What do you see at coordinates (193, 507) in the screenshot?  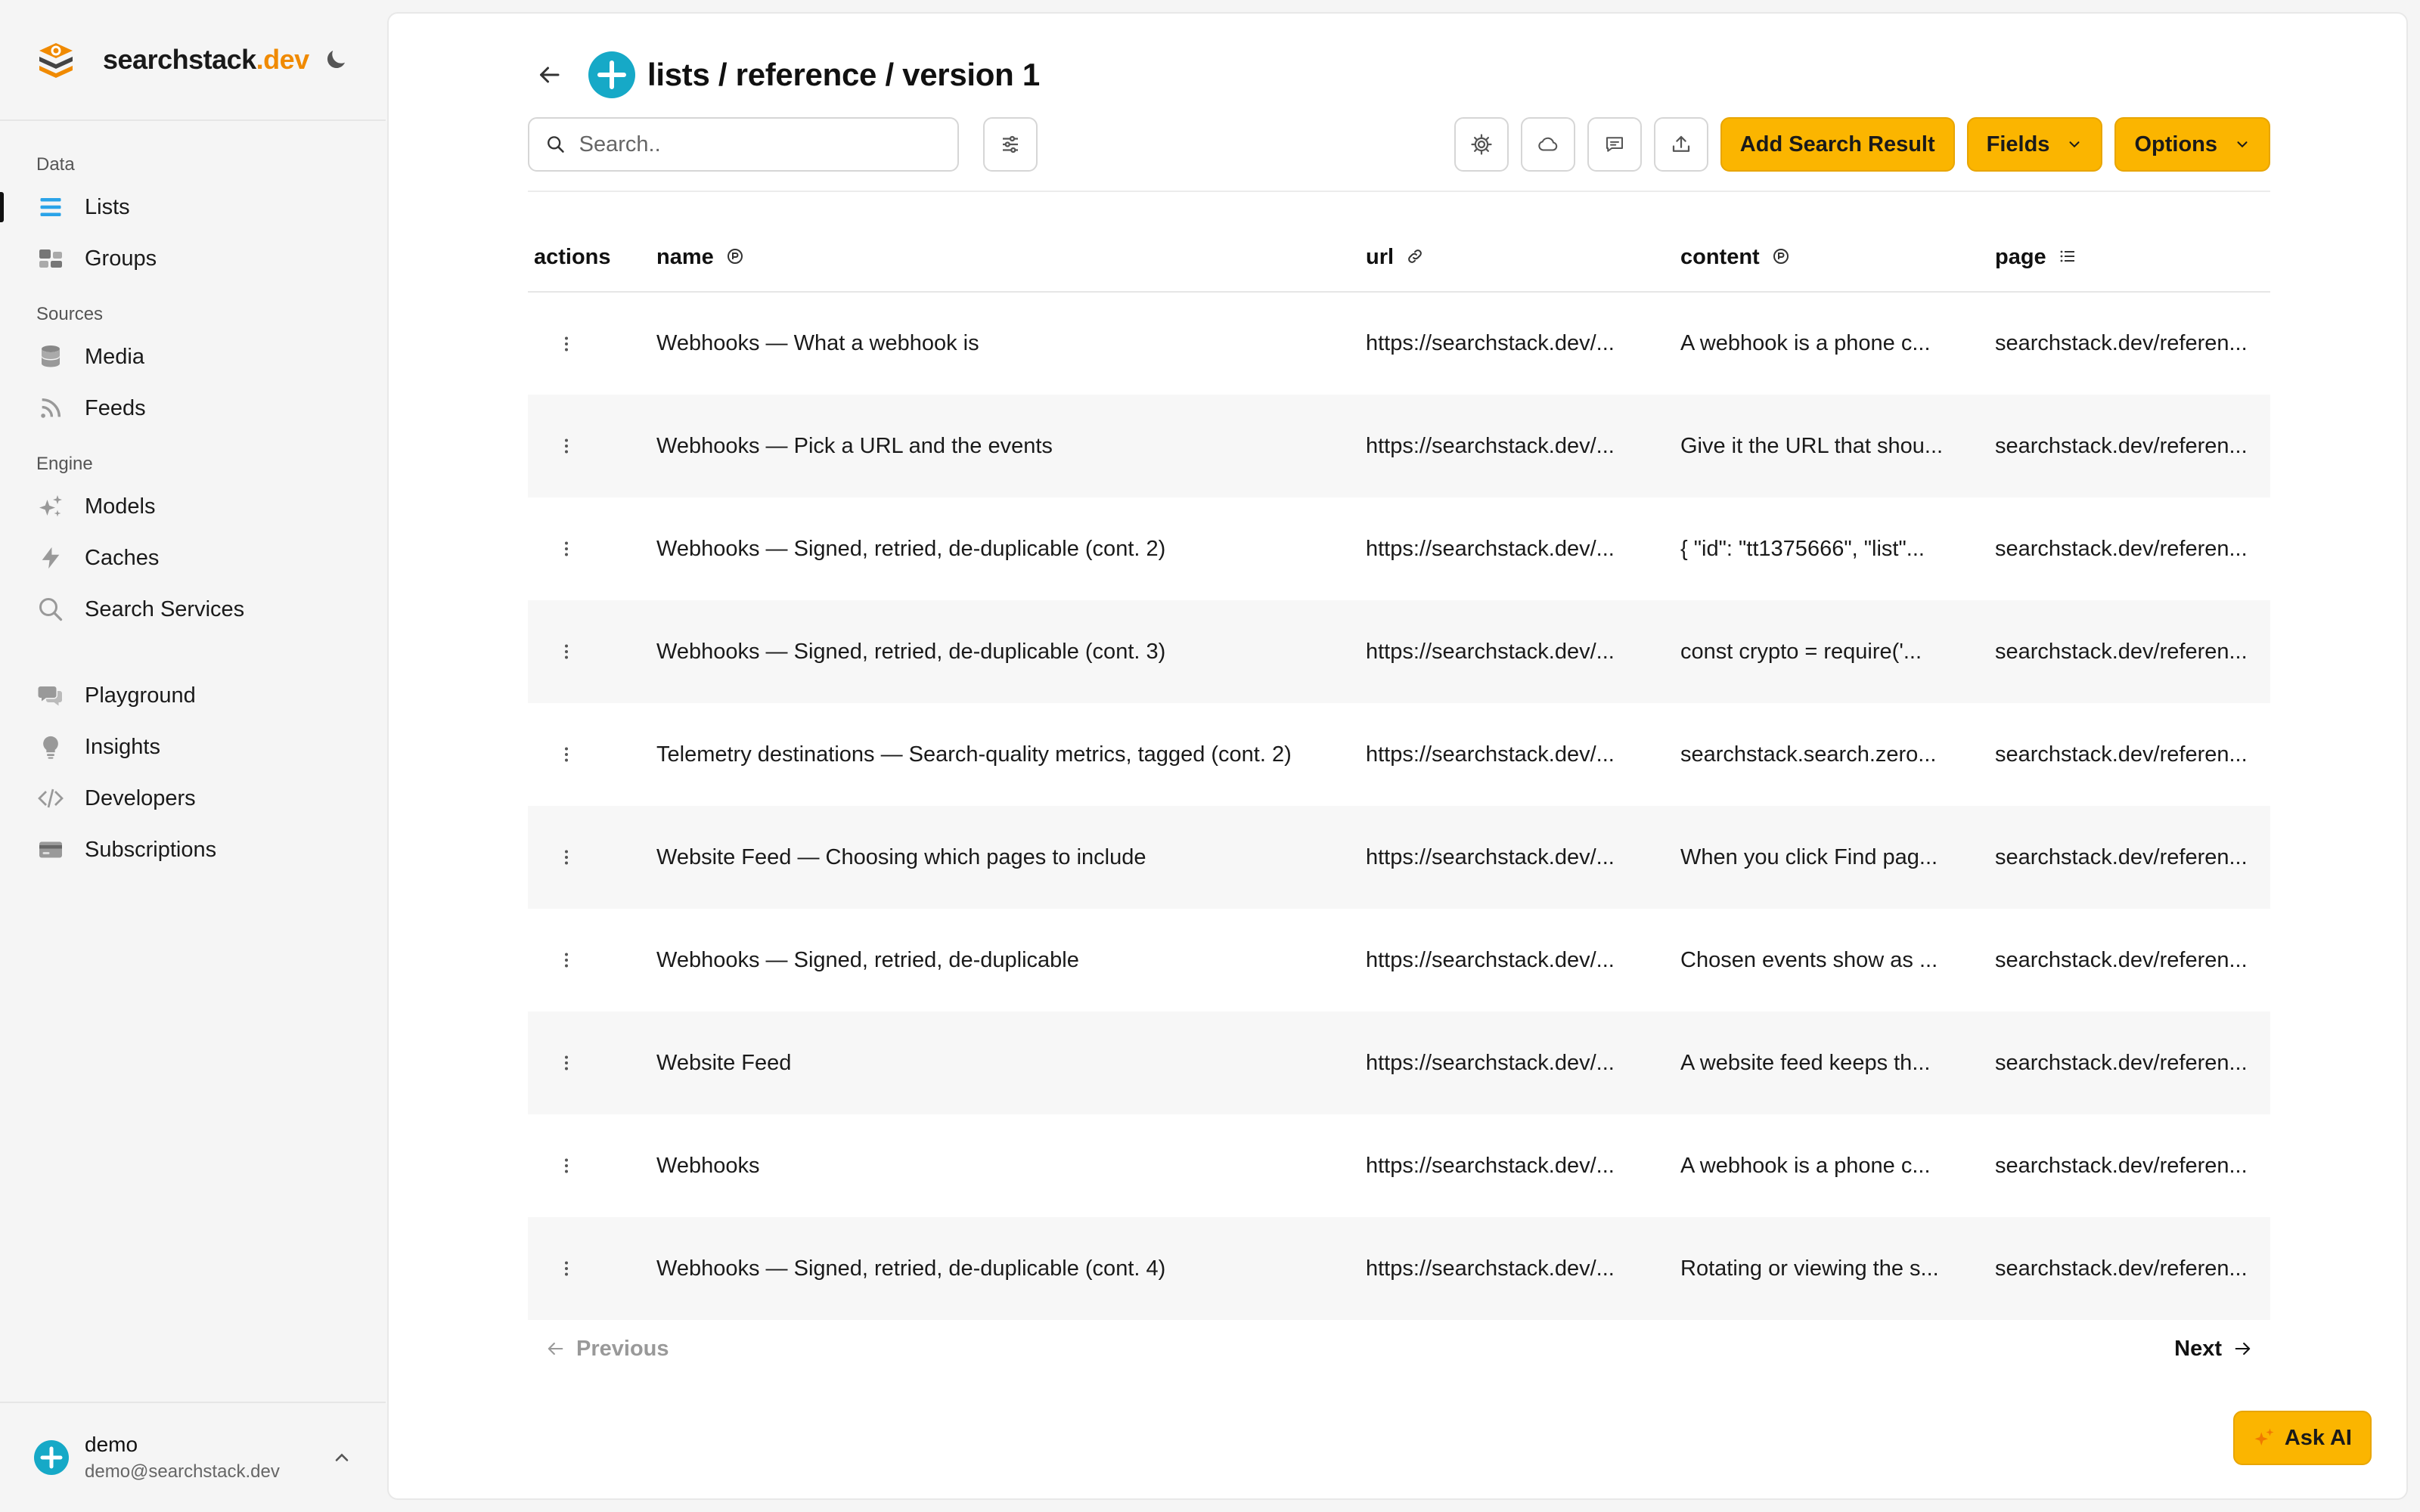 I see `sidebar-item-models: Models` at bounding box center [193, 507].